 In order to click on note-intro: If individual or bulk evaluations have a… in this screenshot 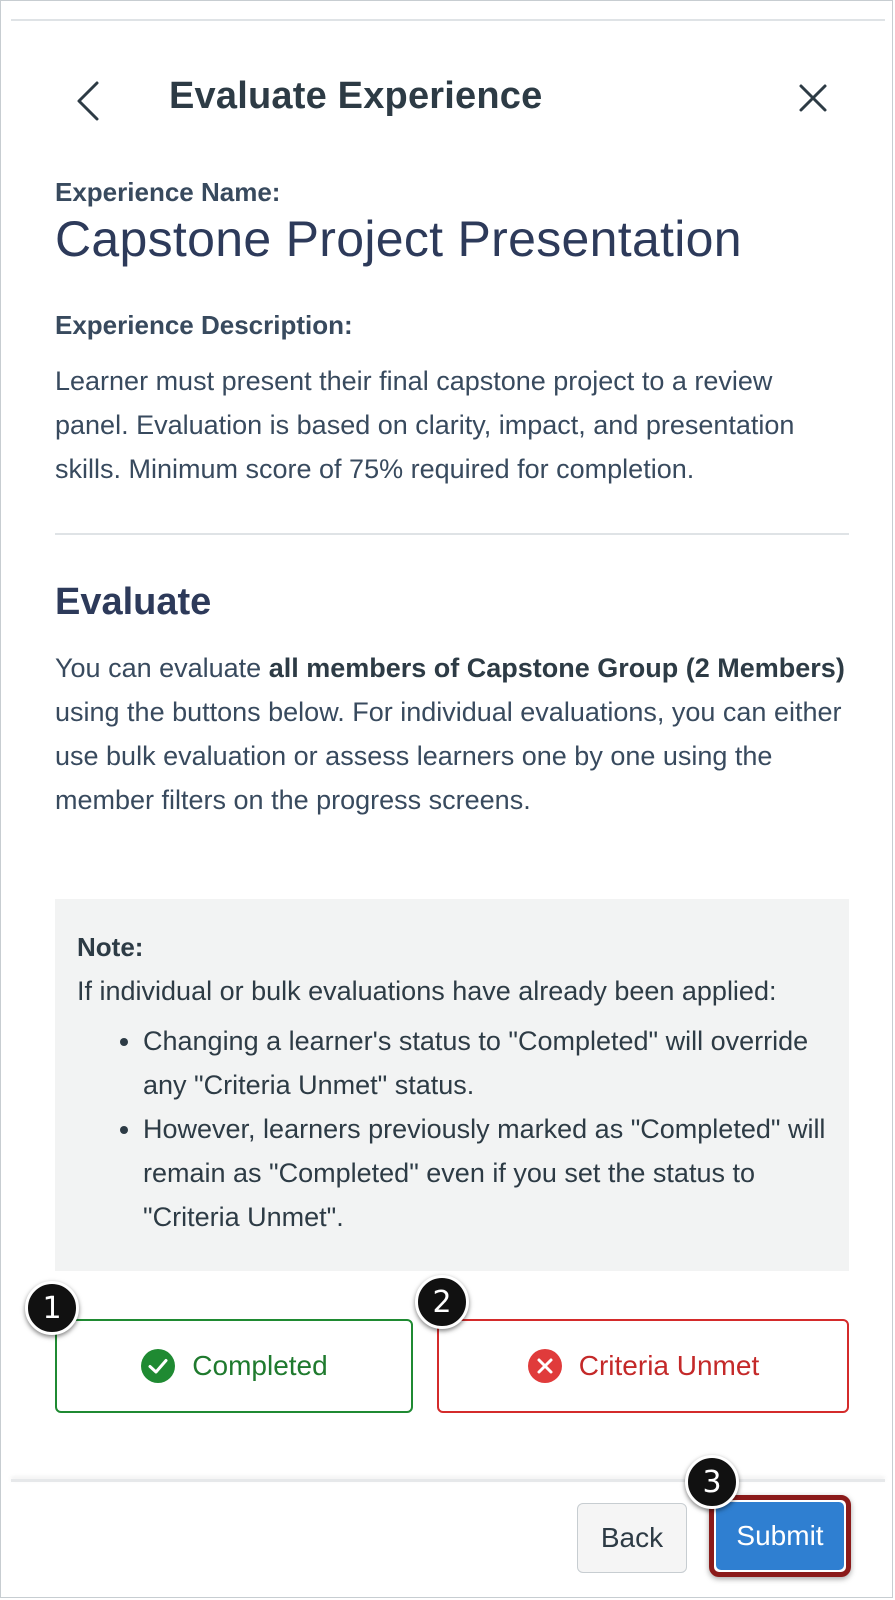, I will do `click(427, 991)`.